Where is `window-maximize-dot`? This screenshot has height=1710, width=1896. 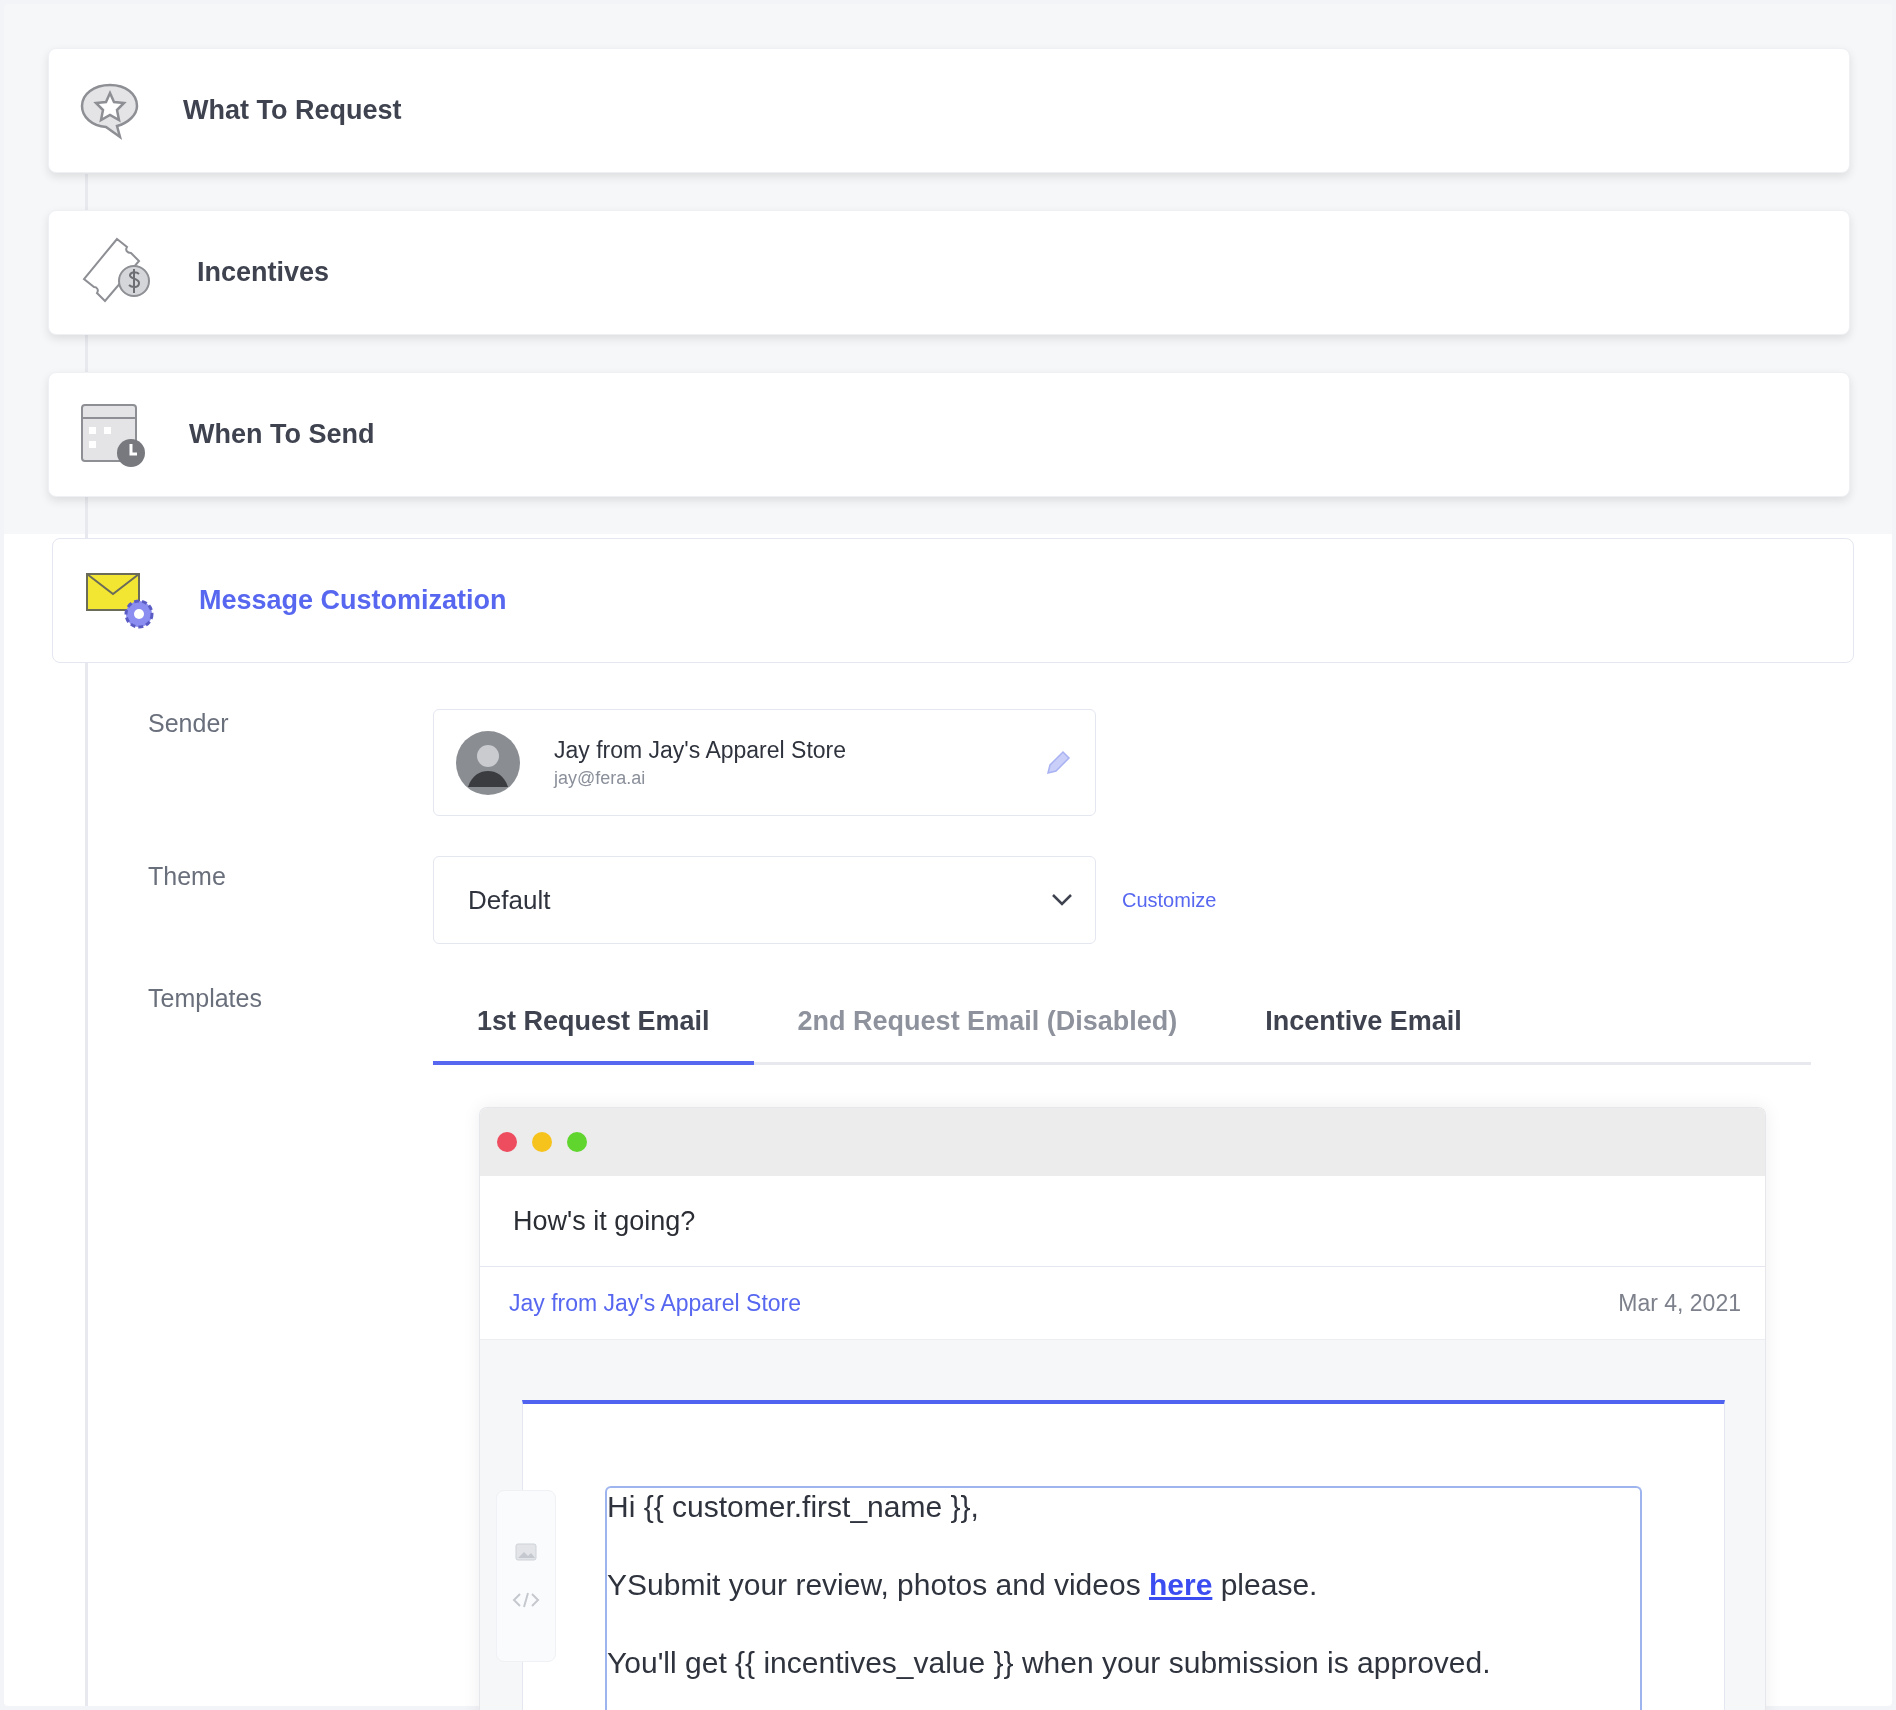
window-maximize-dot is located at coordinates (577, 1142).